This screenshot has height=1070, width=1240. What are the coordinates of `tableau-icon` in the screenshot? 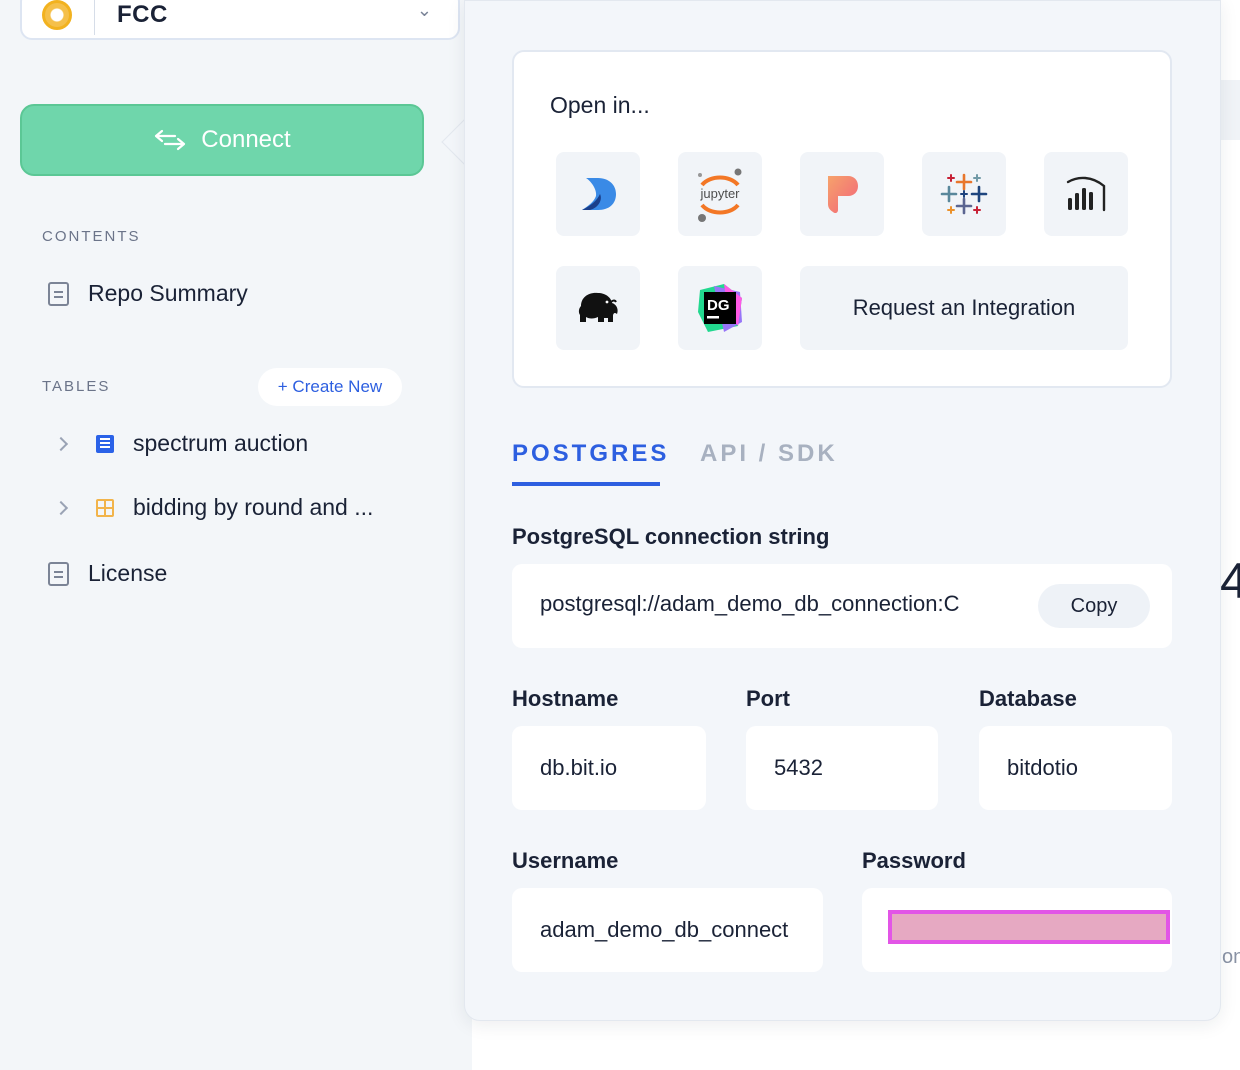 It's located at (964, 194).